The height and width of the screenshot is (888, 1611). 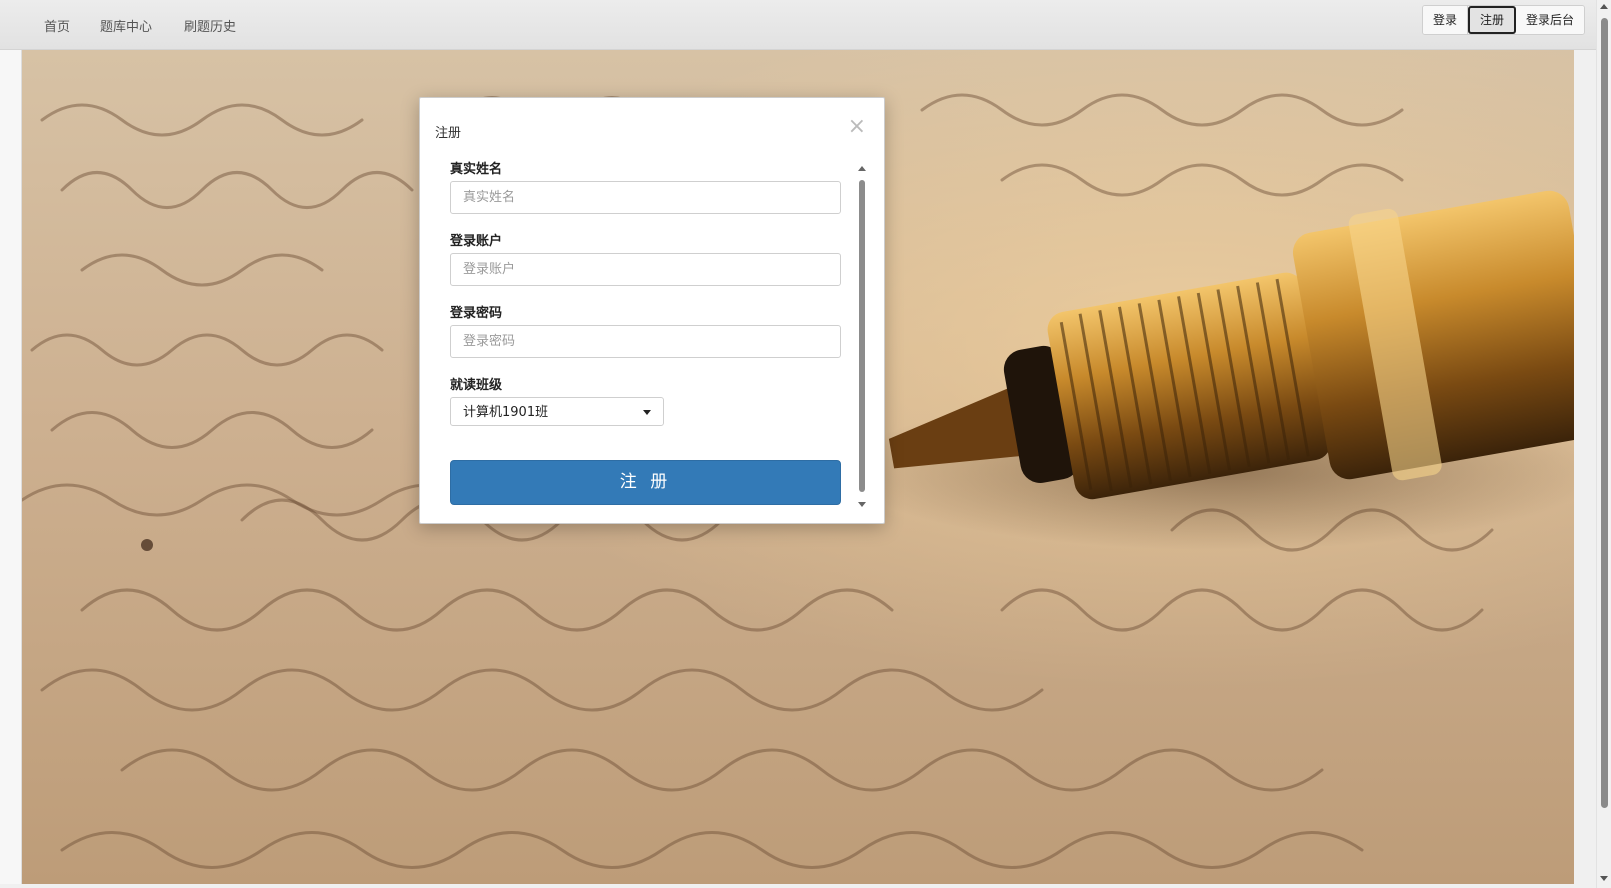 I want to click on modal-title: 注册, so click(x=448, y=133).